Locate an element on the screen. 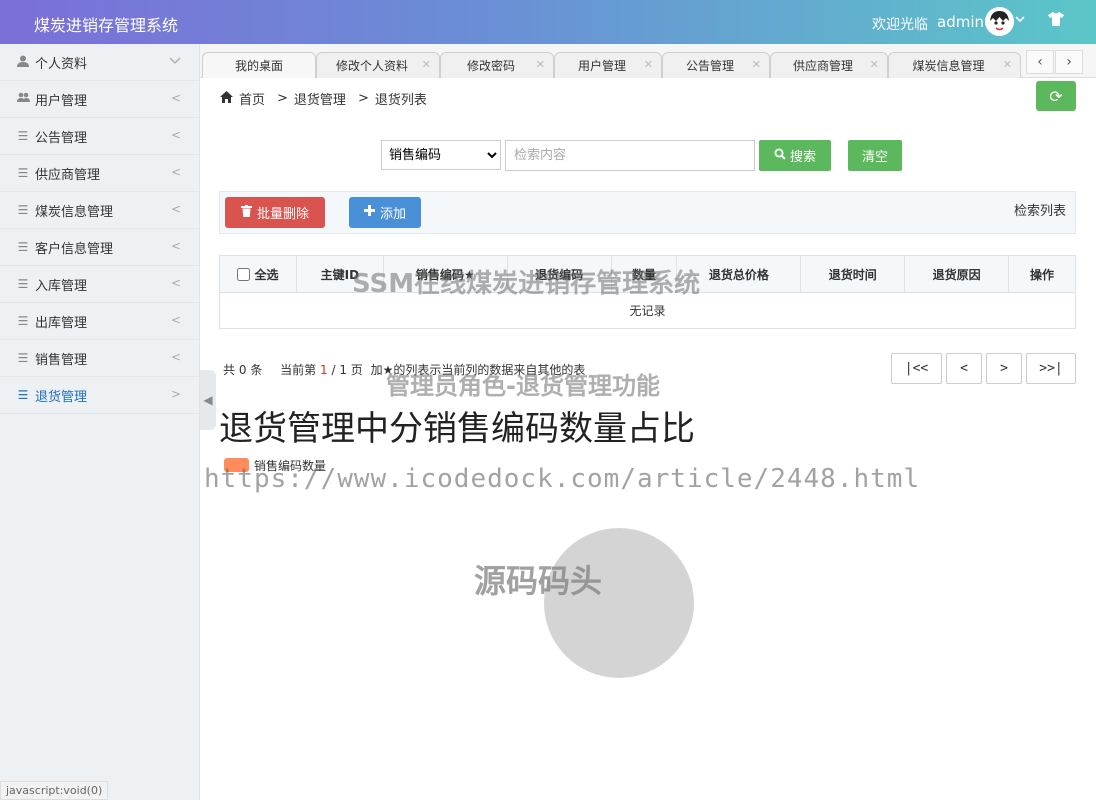 The height and width of the screenshot is (800, 1096). total-prefix: 共 is located at coordinates (229, 370).